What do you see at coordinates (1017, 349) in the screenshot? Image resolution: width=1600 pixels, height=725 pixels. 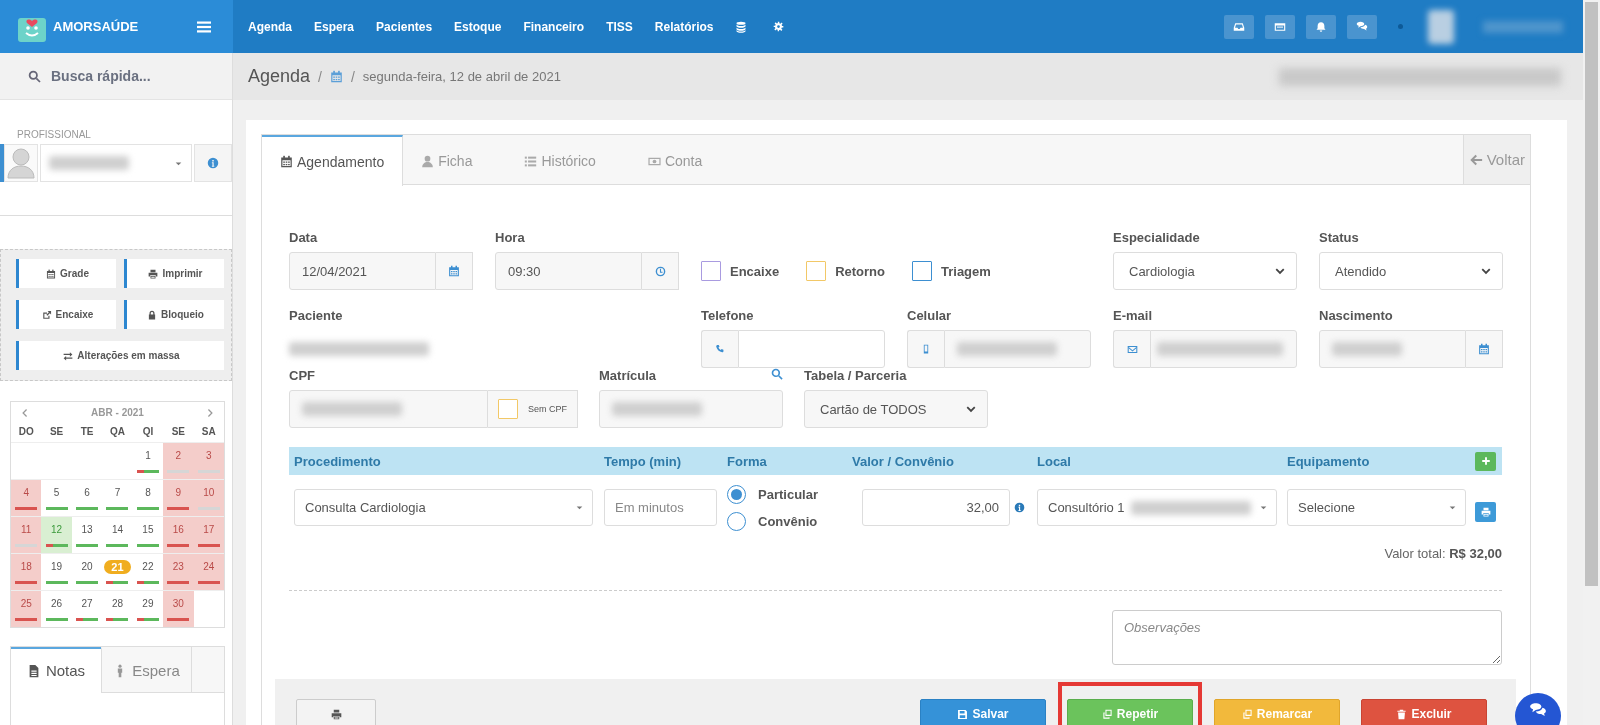 I see `mobile-field` at bounding box center [1017, 349].